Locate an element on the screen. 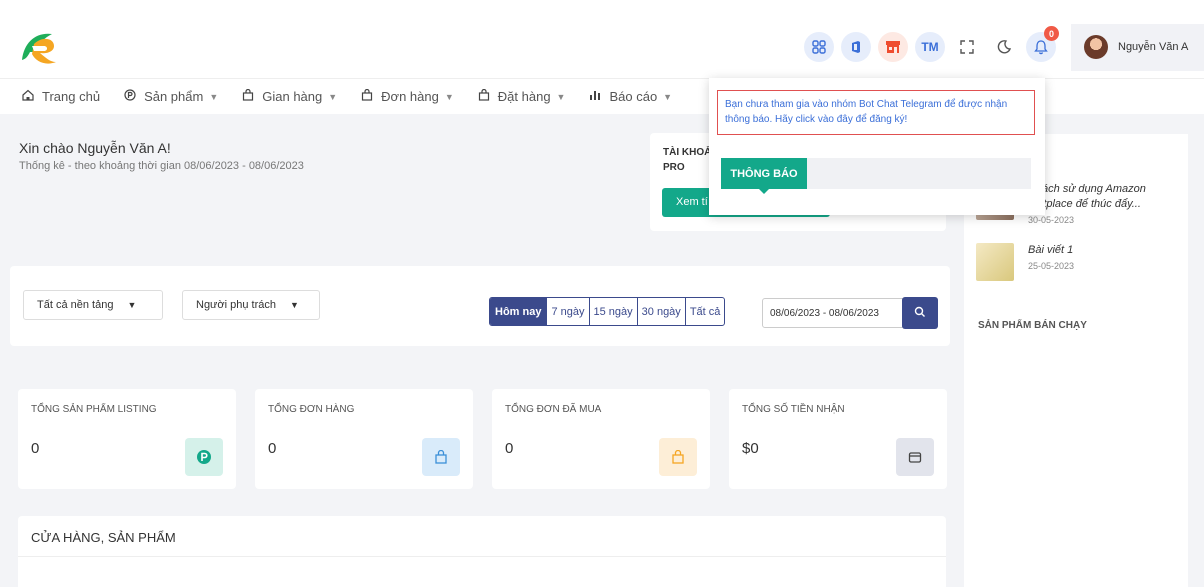 The width and height of the screenshot is (1204, 587). user-menu: Nguyễn Văn A is located at coordinates (1137, 47).